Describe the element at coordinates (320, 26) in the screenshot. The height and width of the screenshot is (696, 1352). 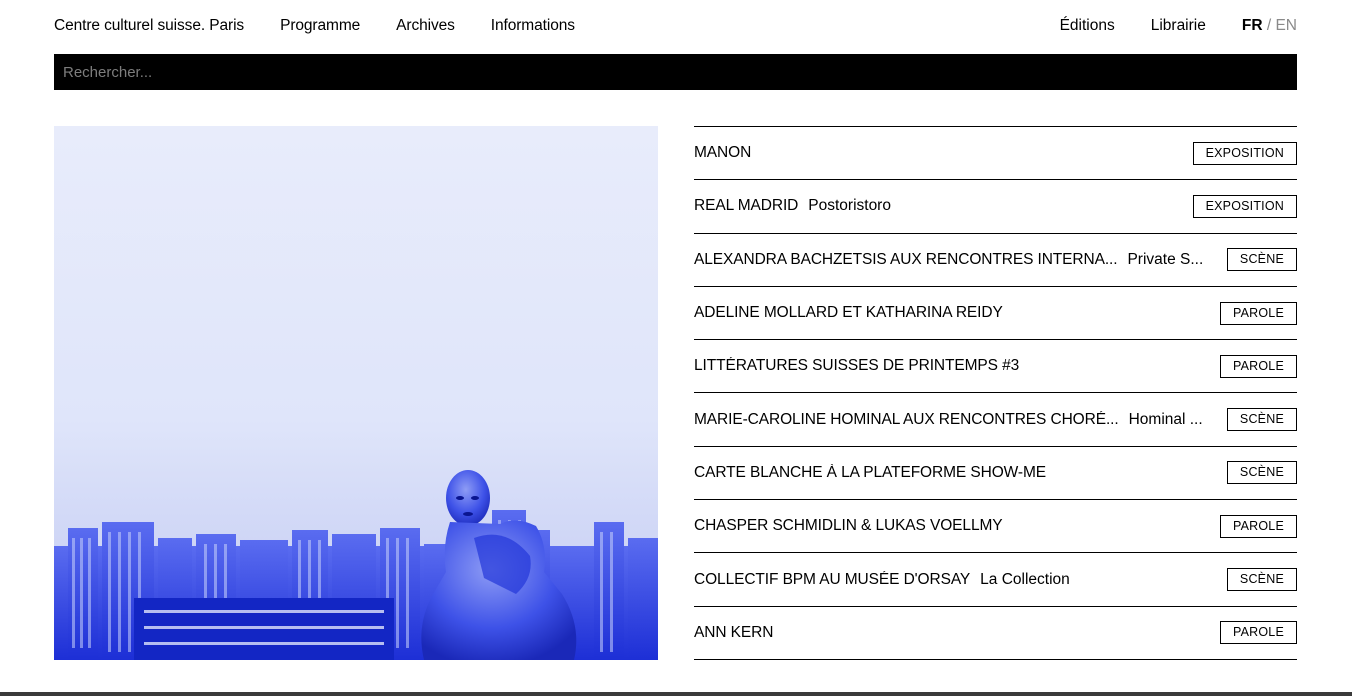
I see `nav-link-programme: Programme` at that location.